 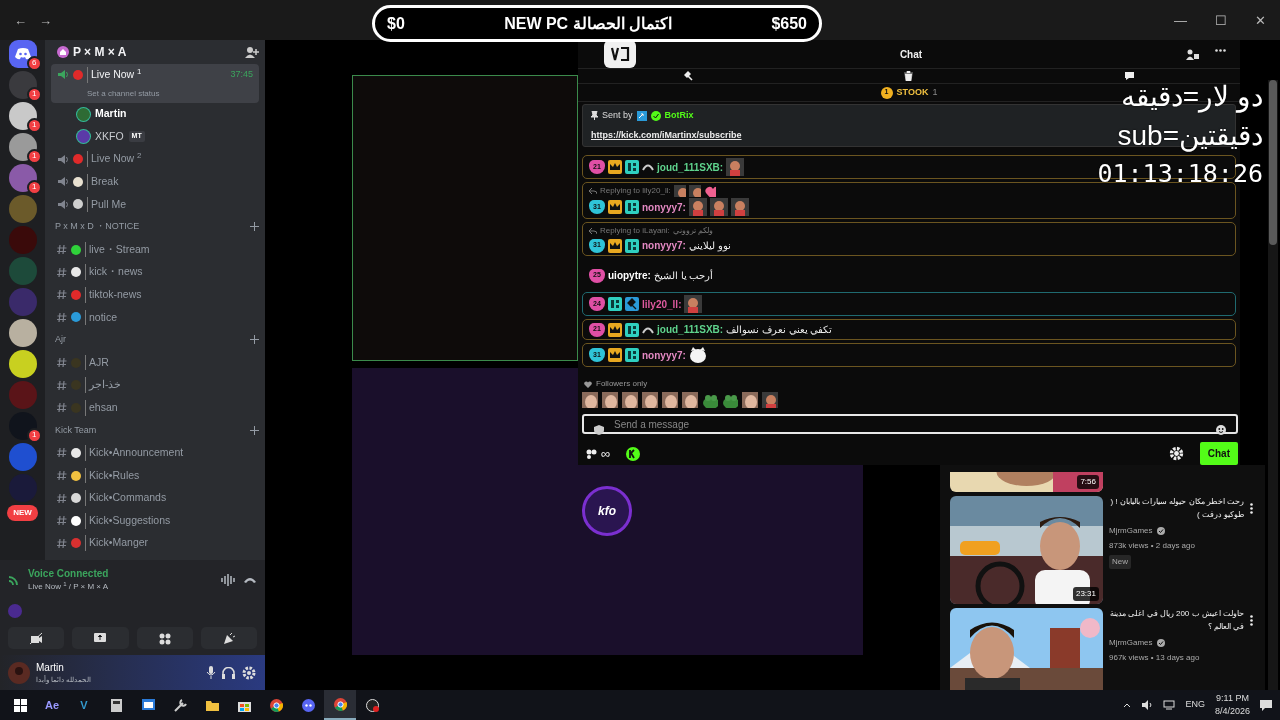 I want to click on channel-name: Break, so click(x=103, y=181).